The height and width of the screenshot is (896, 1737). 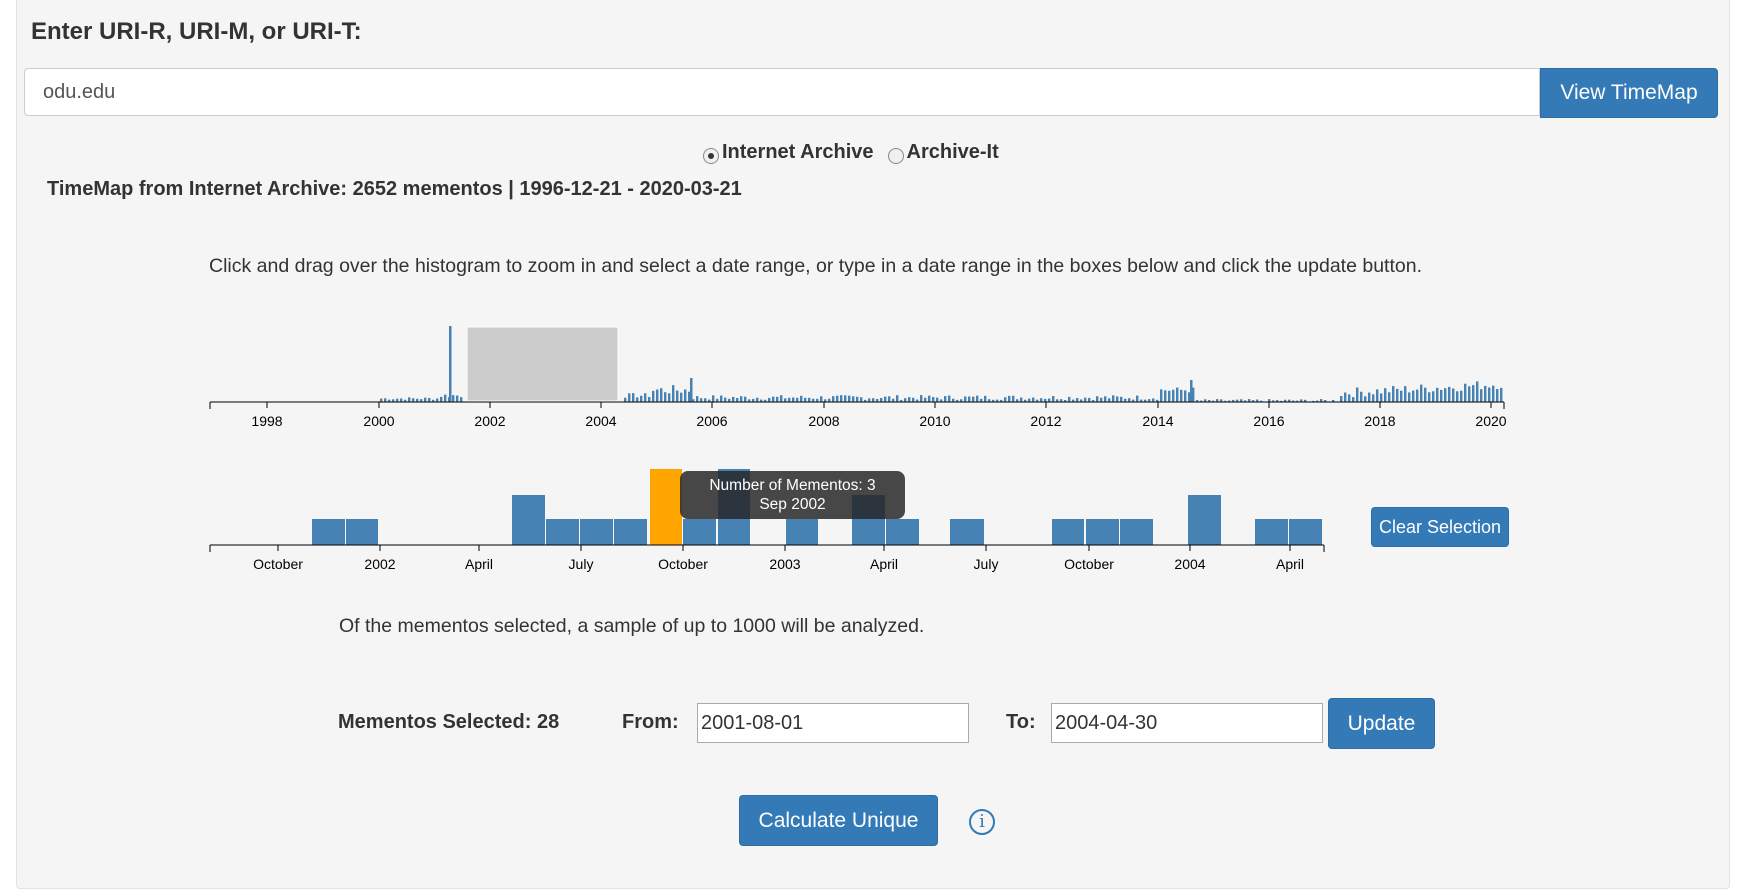 What do you see at coordinates (982, 822) in the screenshot?
I see `info-circle-icon: i` at bounding box center [982, 822].